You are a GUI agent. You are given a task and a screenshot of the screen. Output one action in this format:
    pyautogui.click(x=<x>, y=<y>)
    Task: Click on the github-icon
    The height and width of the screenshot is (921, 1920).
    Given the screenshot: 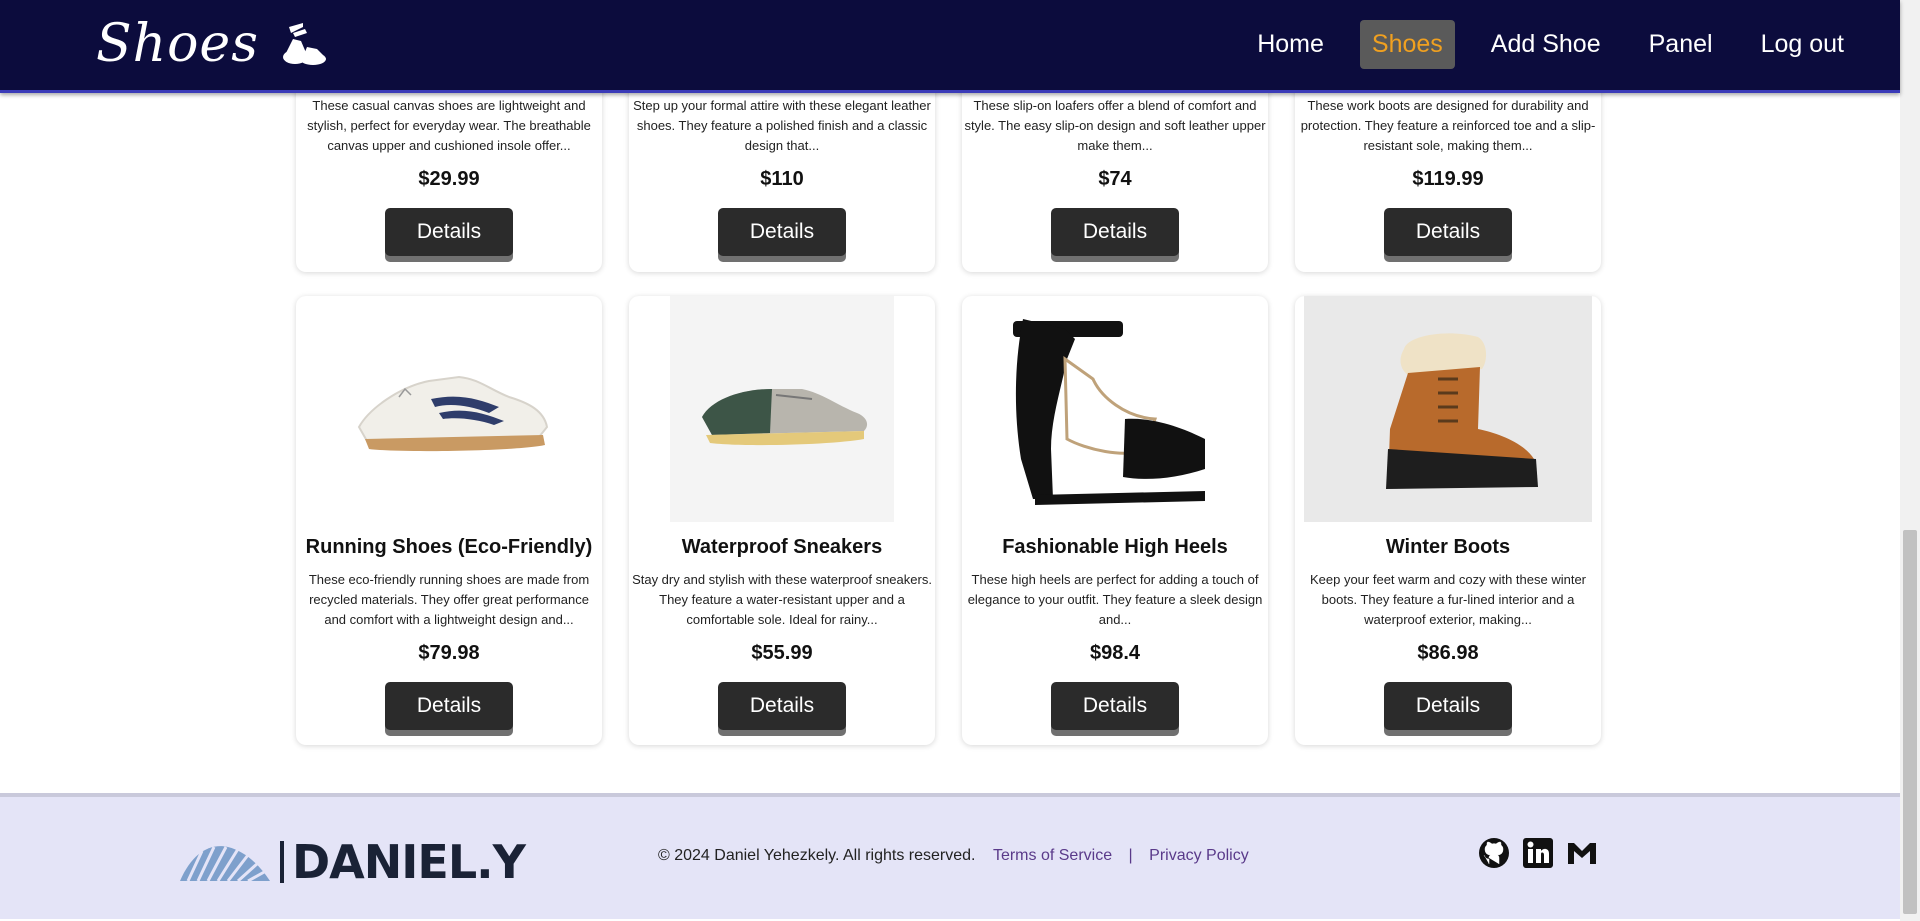 What is the action you would take?
    pyautogui.click(x=1494, y=853)
    